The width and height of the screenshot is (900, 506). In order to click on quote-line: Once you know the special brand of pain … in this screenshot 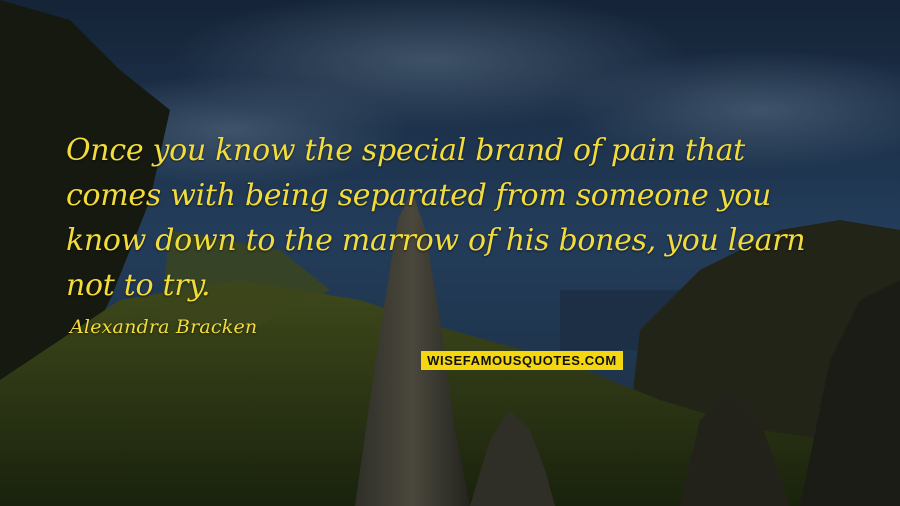, I will do `click(405, 150)`.